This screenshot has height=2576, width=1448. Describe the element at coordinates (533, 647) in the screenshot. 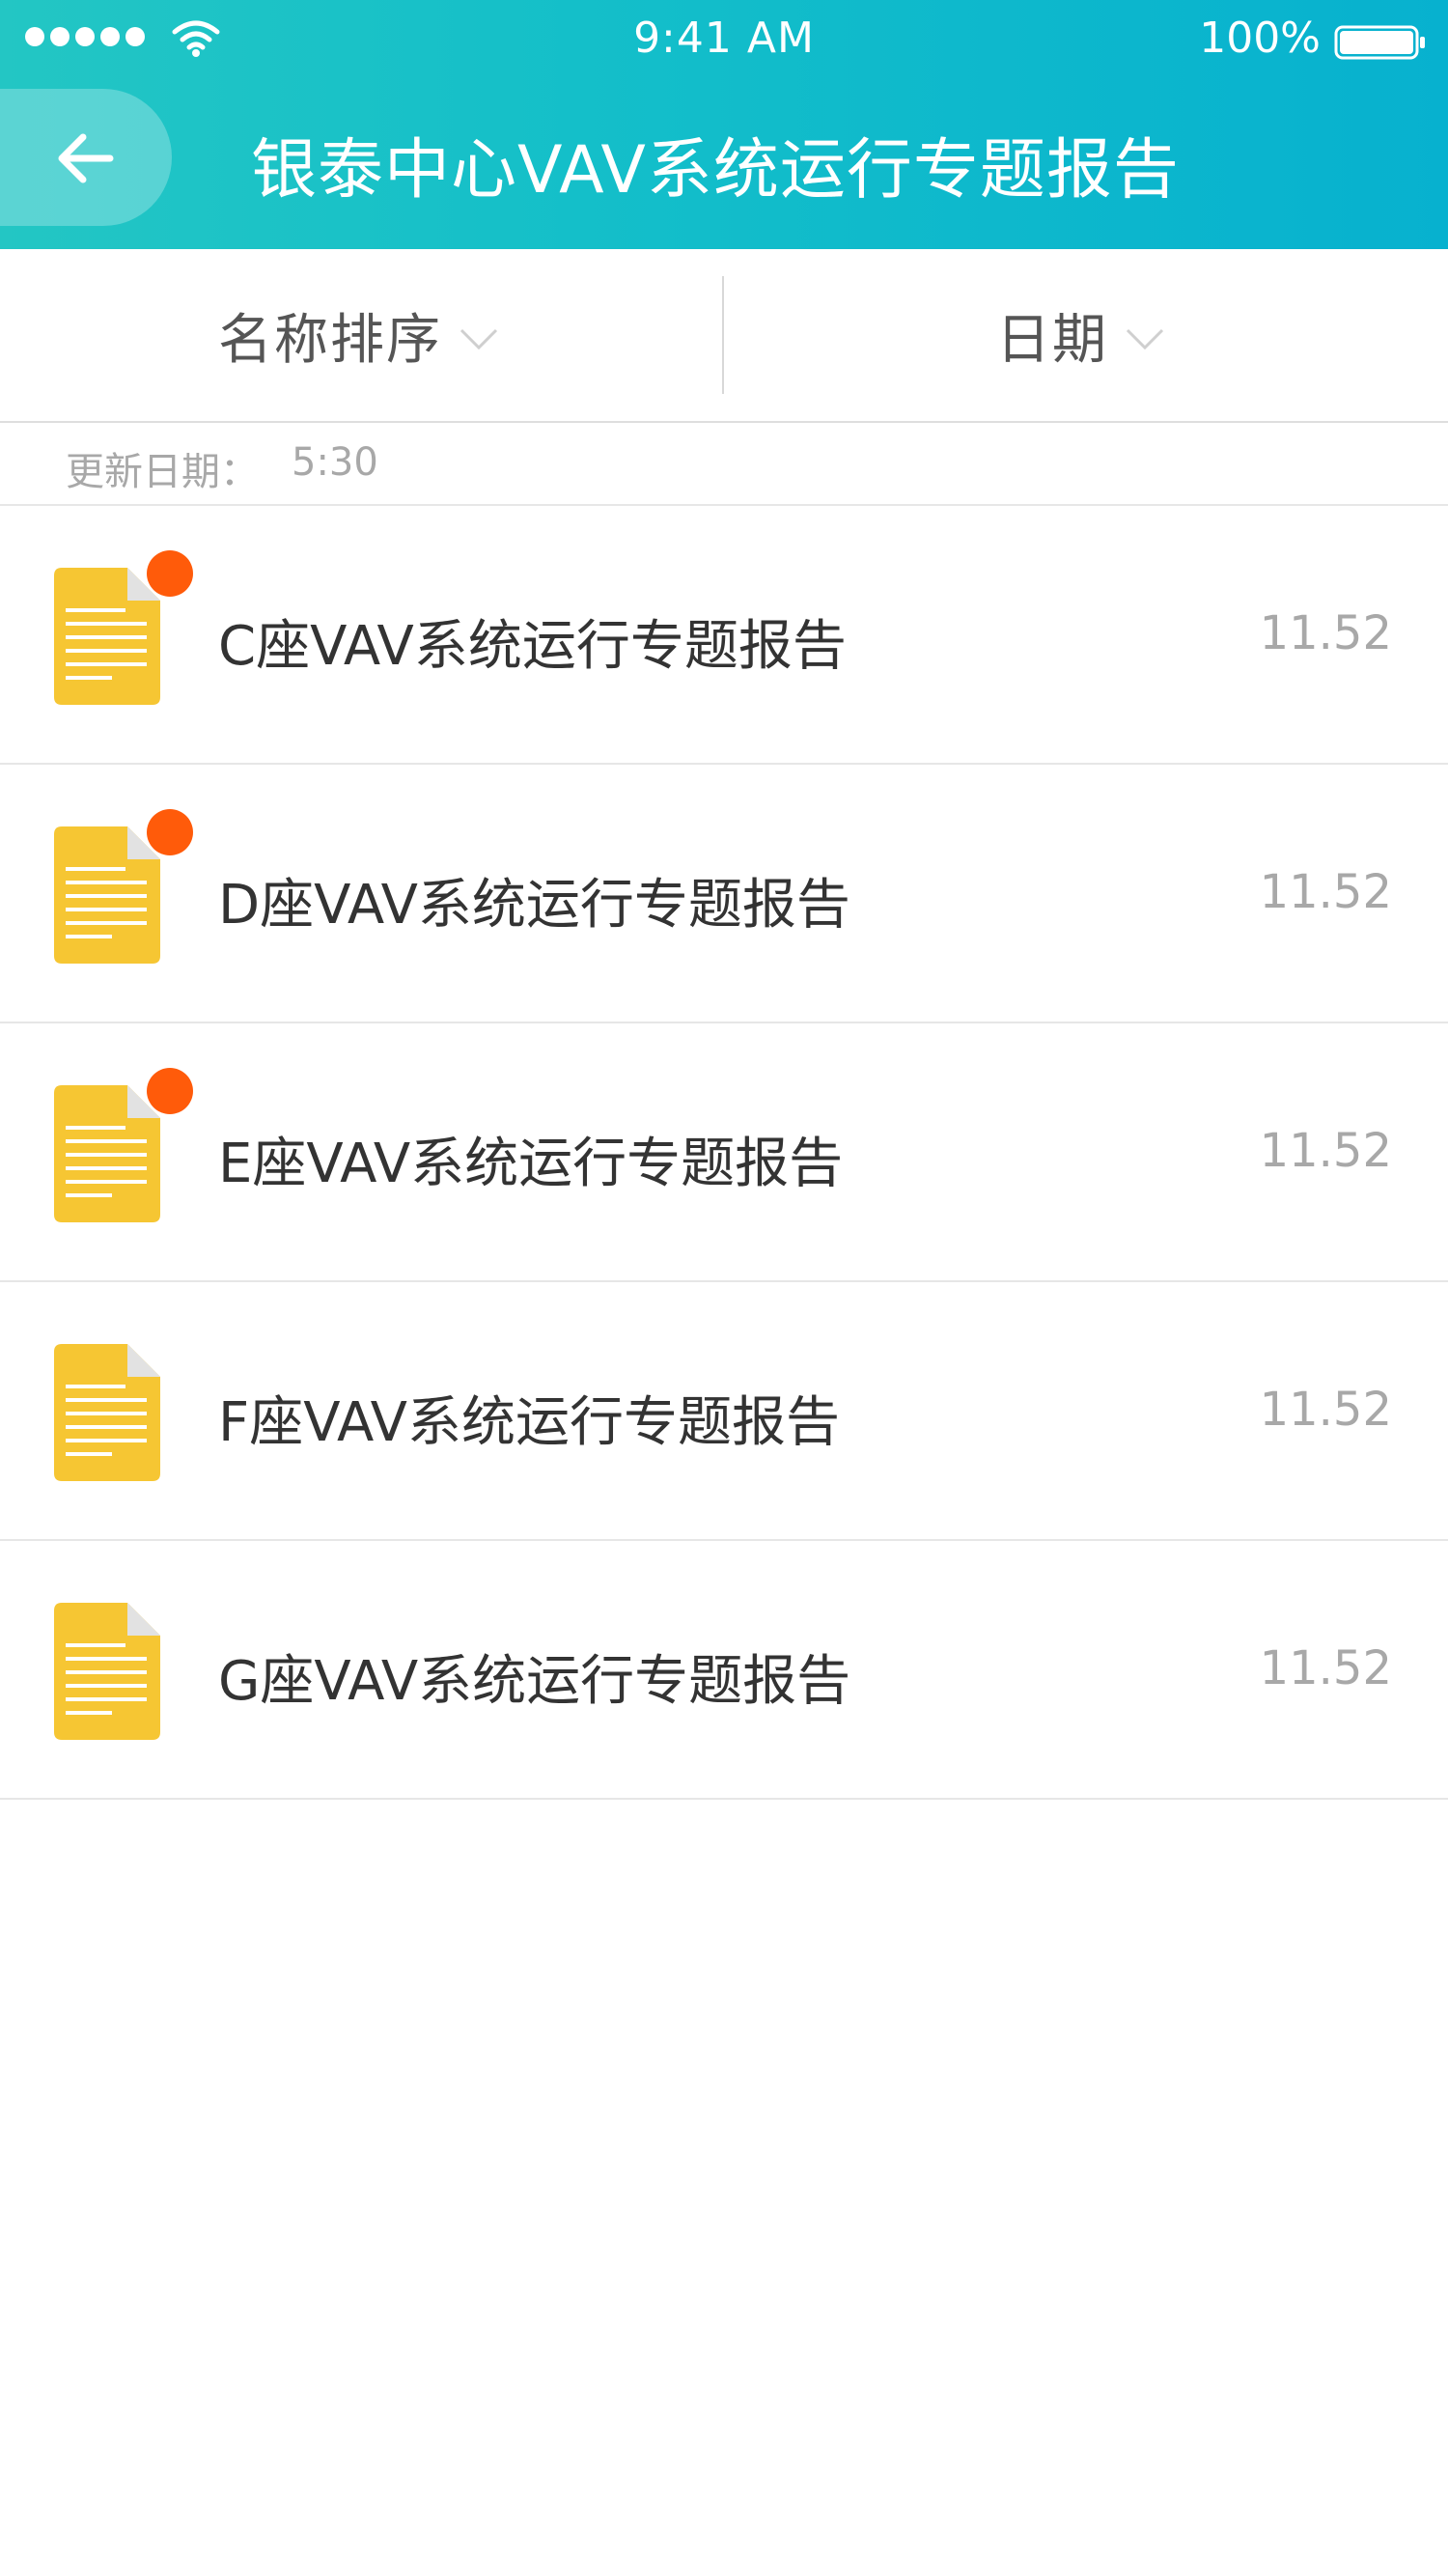

I see `report-title: C座VAV系统运行专题报告` at that location.